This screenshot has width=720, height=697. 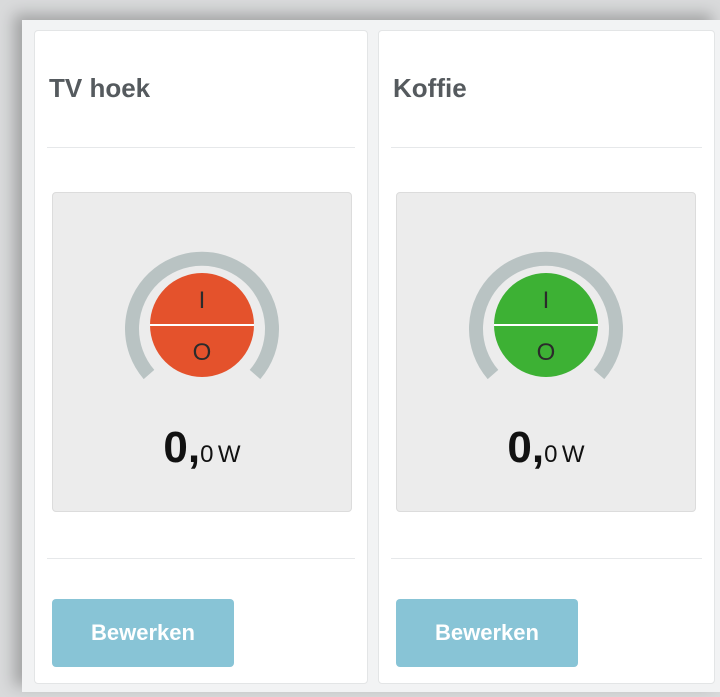 What do you see at coordinates (430, 88) in the screenshot?
I see `device-title: Koffie` at bounding box center [430, 88].